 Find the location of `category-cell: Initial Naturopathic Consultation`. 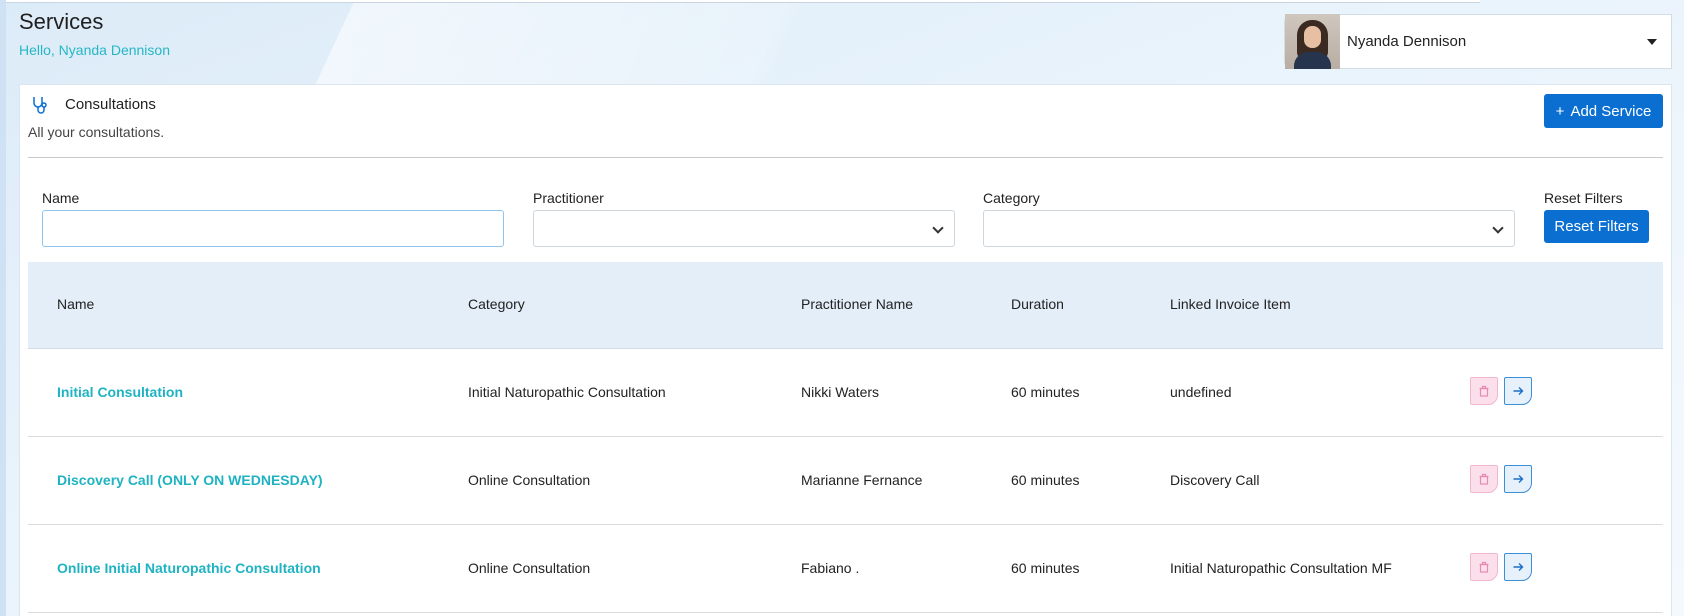

category-cell: Initial Naturopathic Consultation is located at coordinates (567, 392).